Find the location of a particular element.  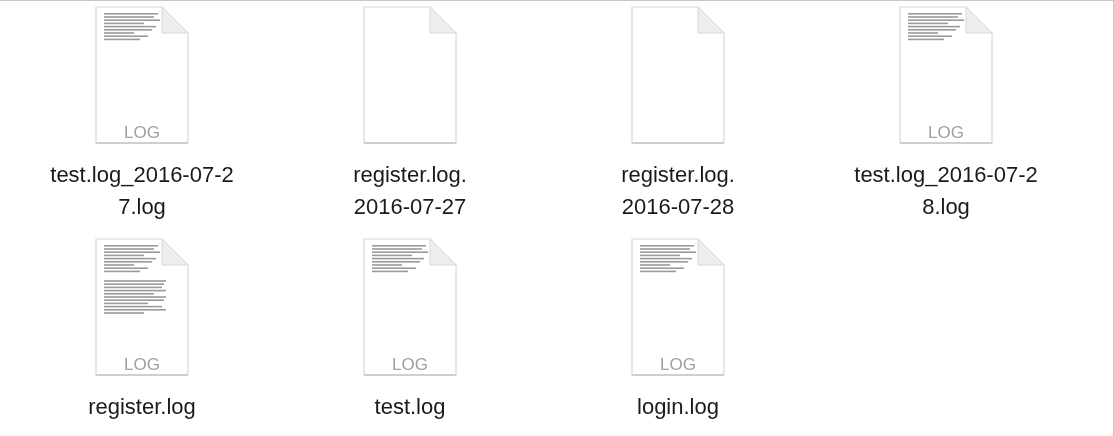

file-item: LOG test.log_2016-07-2 7.log is located at coordinates (142, 116).